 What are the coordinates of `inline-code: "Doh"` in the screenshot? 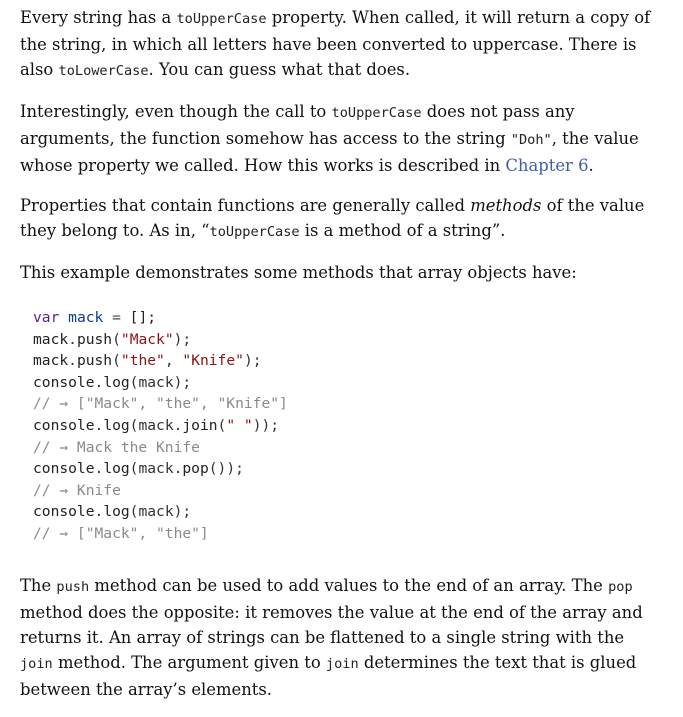 It's located at (531, 140).